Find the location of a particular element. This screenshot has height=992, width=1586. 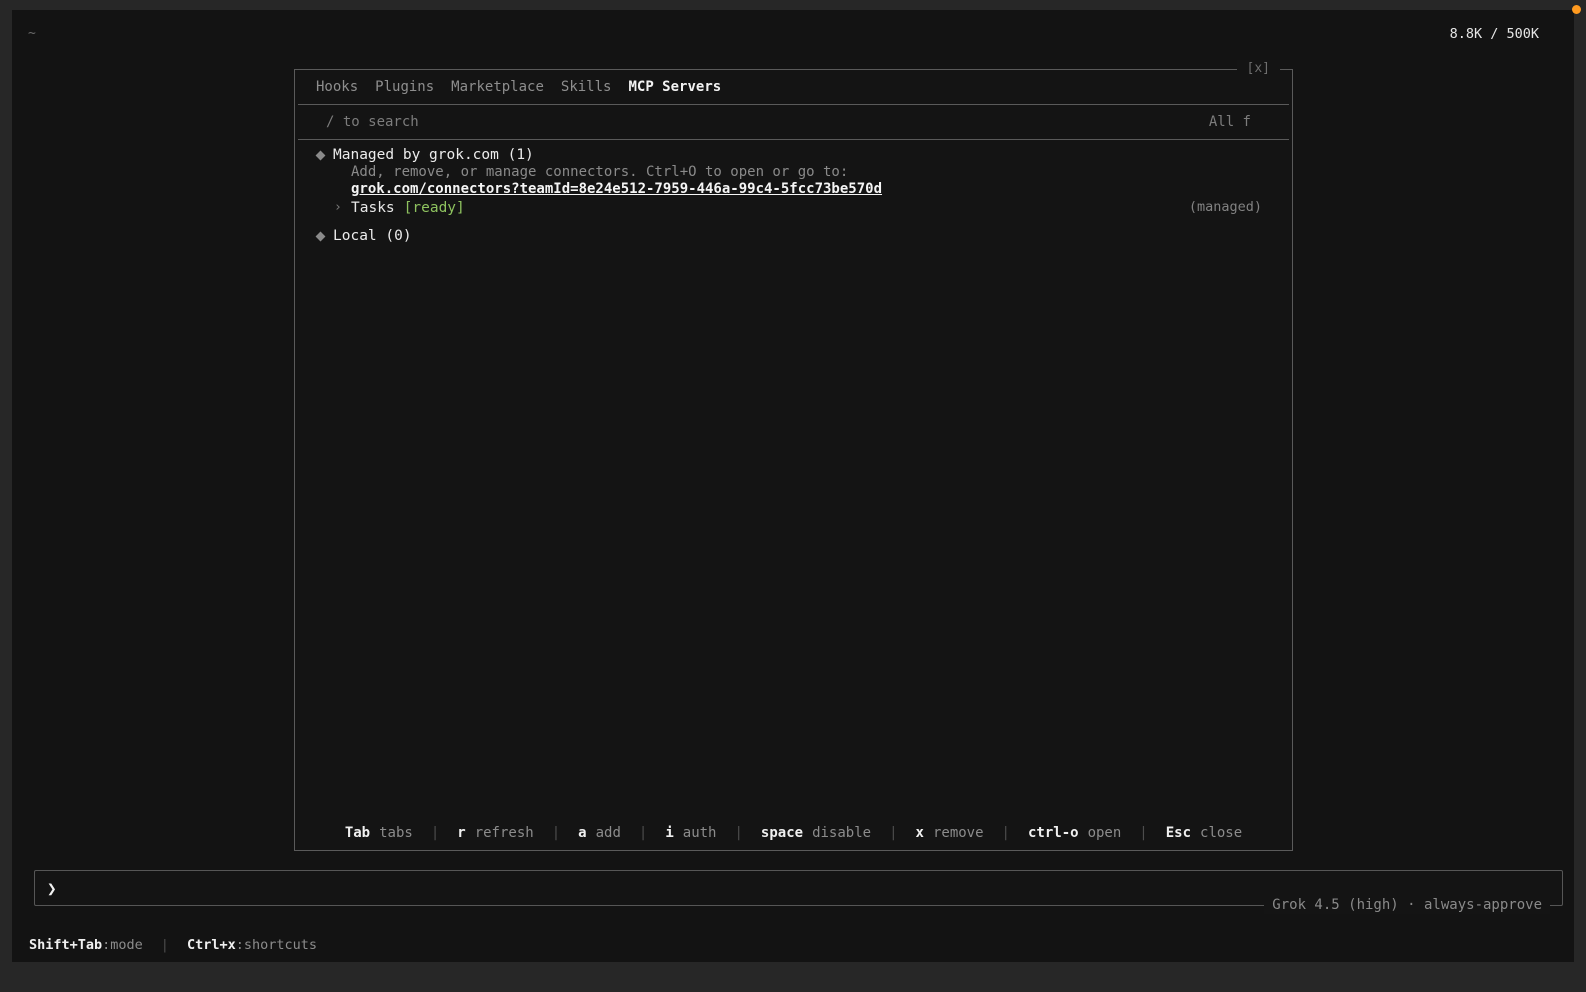

activity-indicator-dot is located at coordinates (1576, 9).